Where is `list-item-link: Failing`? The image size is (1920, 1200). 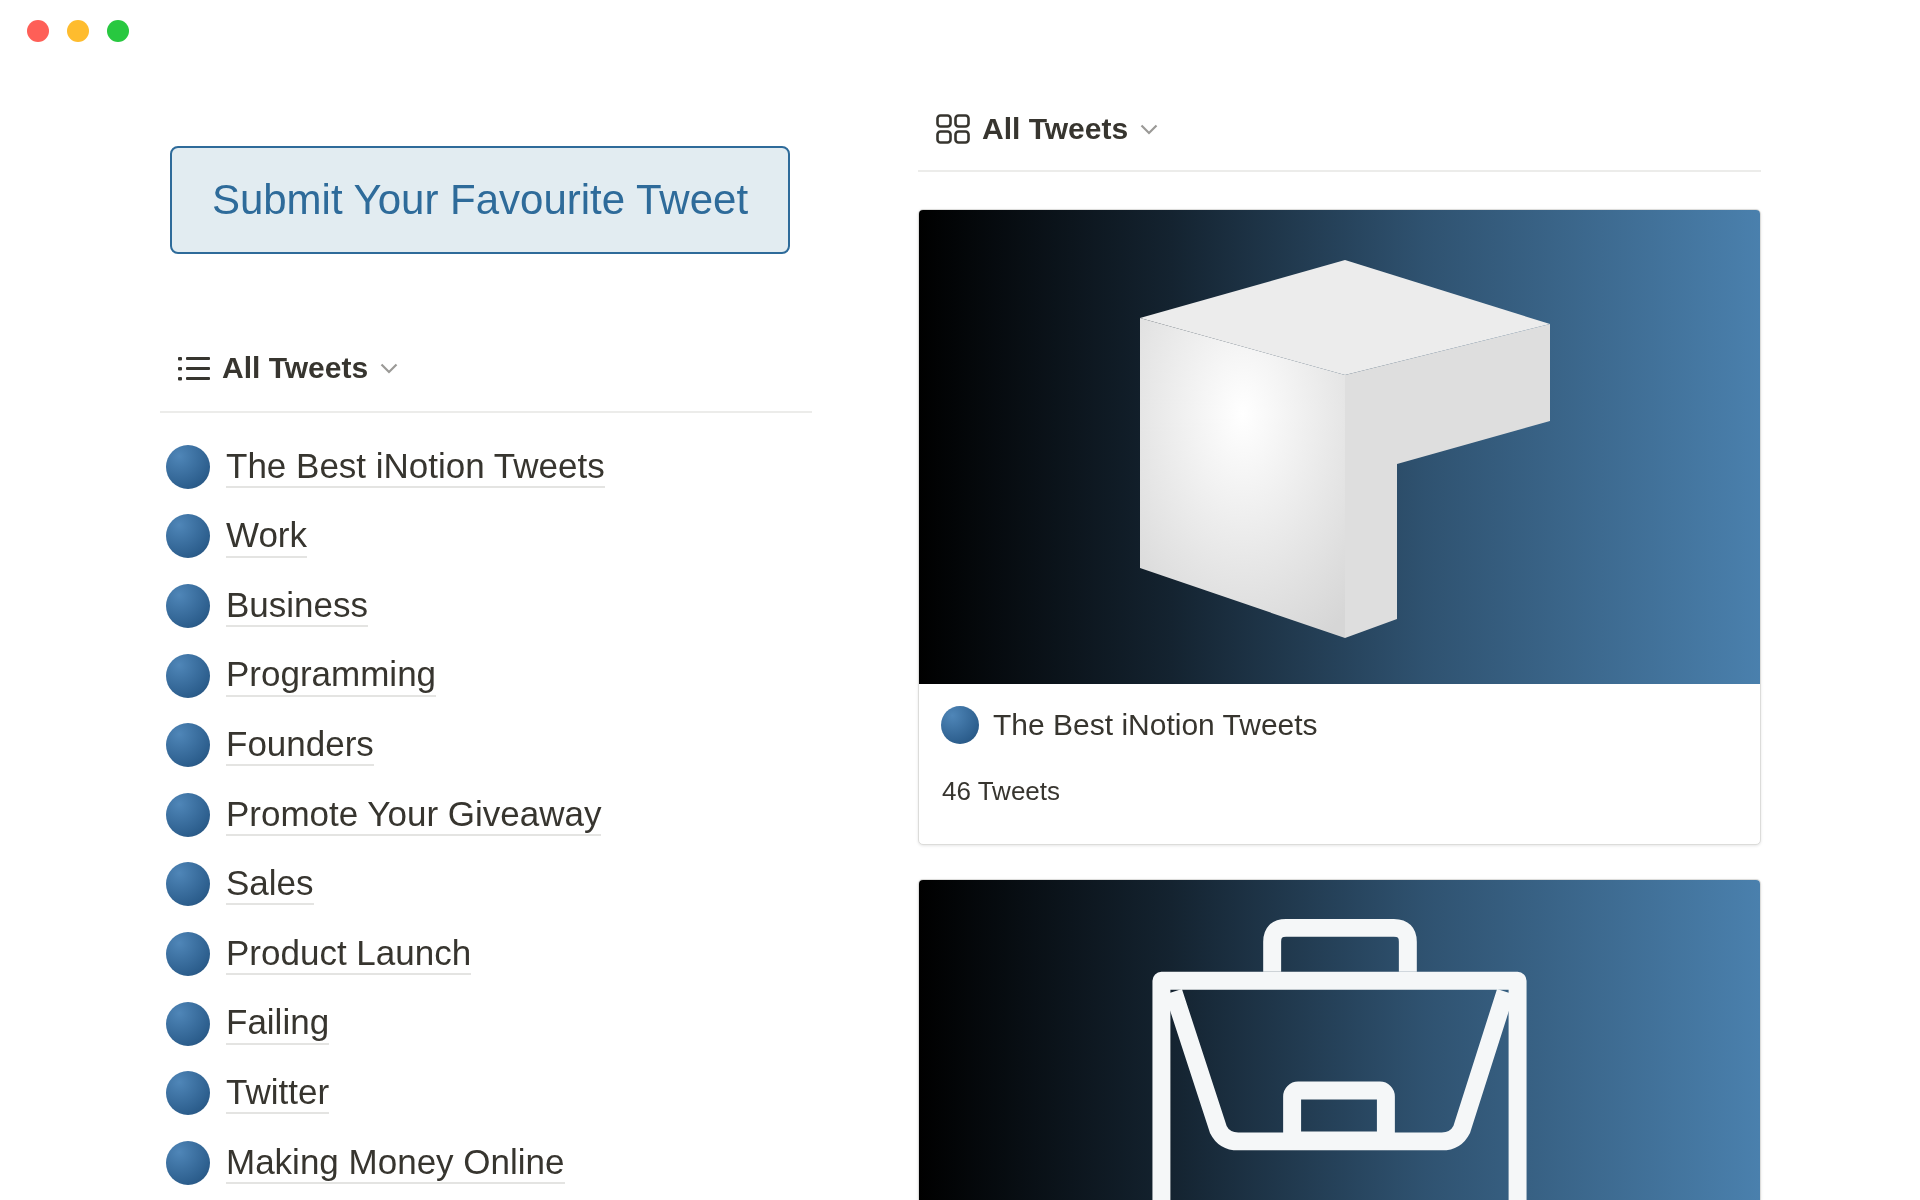 list-item-link: Failing is located at coordinates (278, 1023).